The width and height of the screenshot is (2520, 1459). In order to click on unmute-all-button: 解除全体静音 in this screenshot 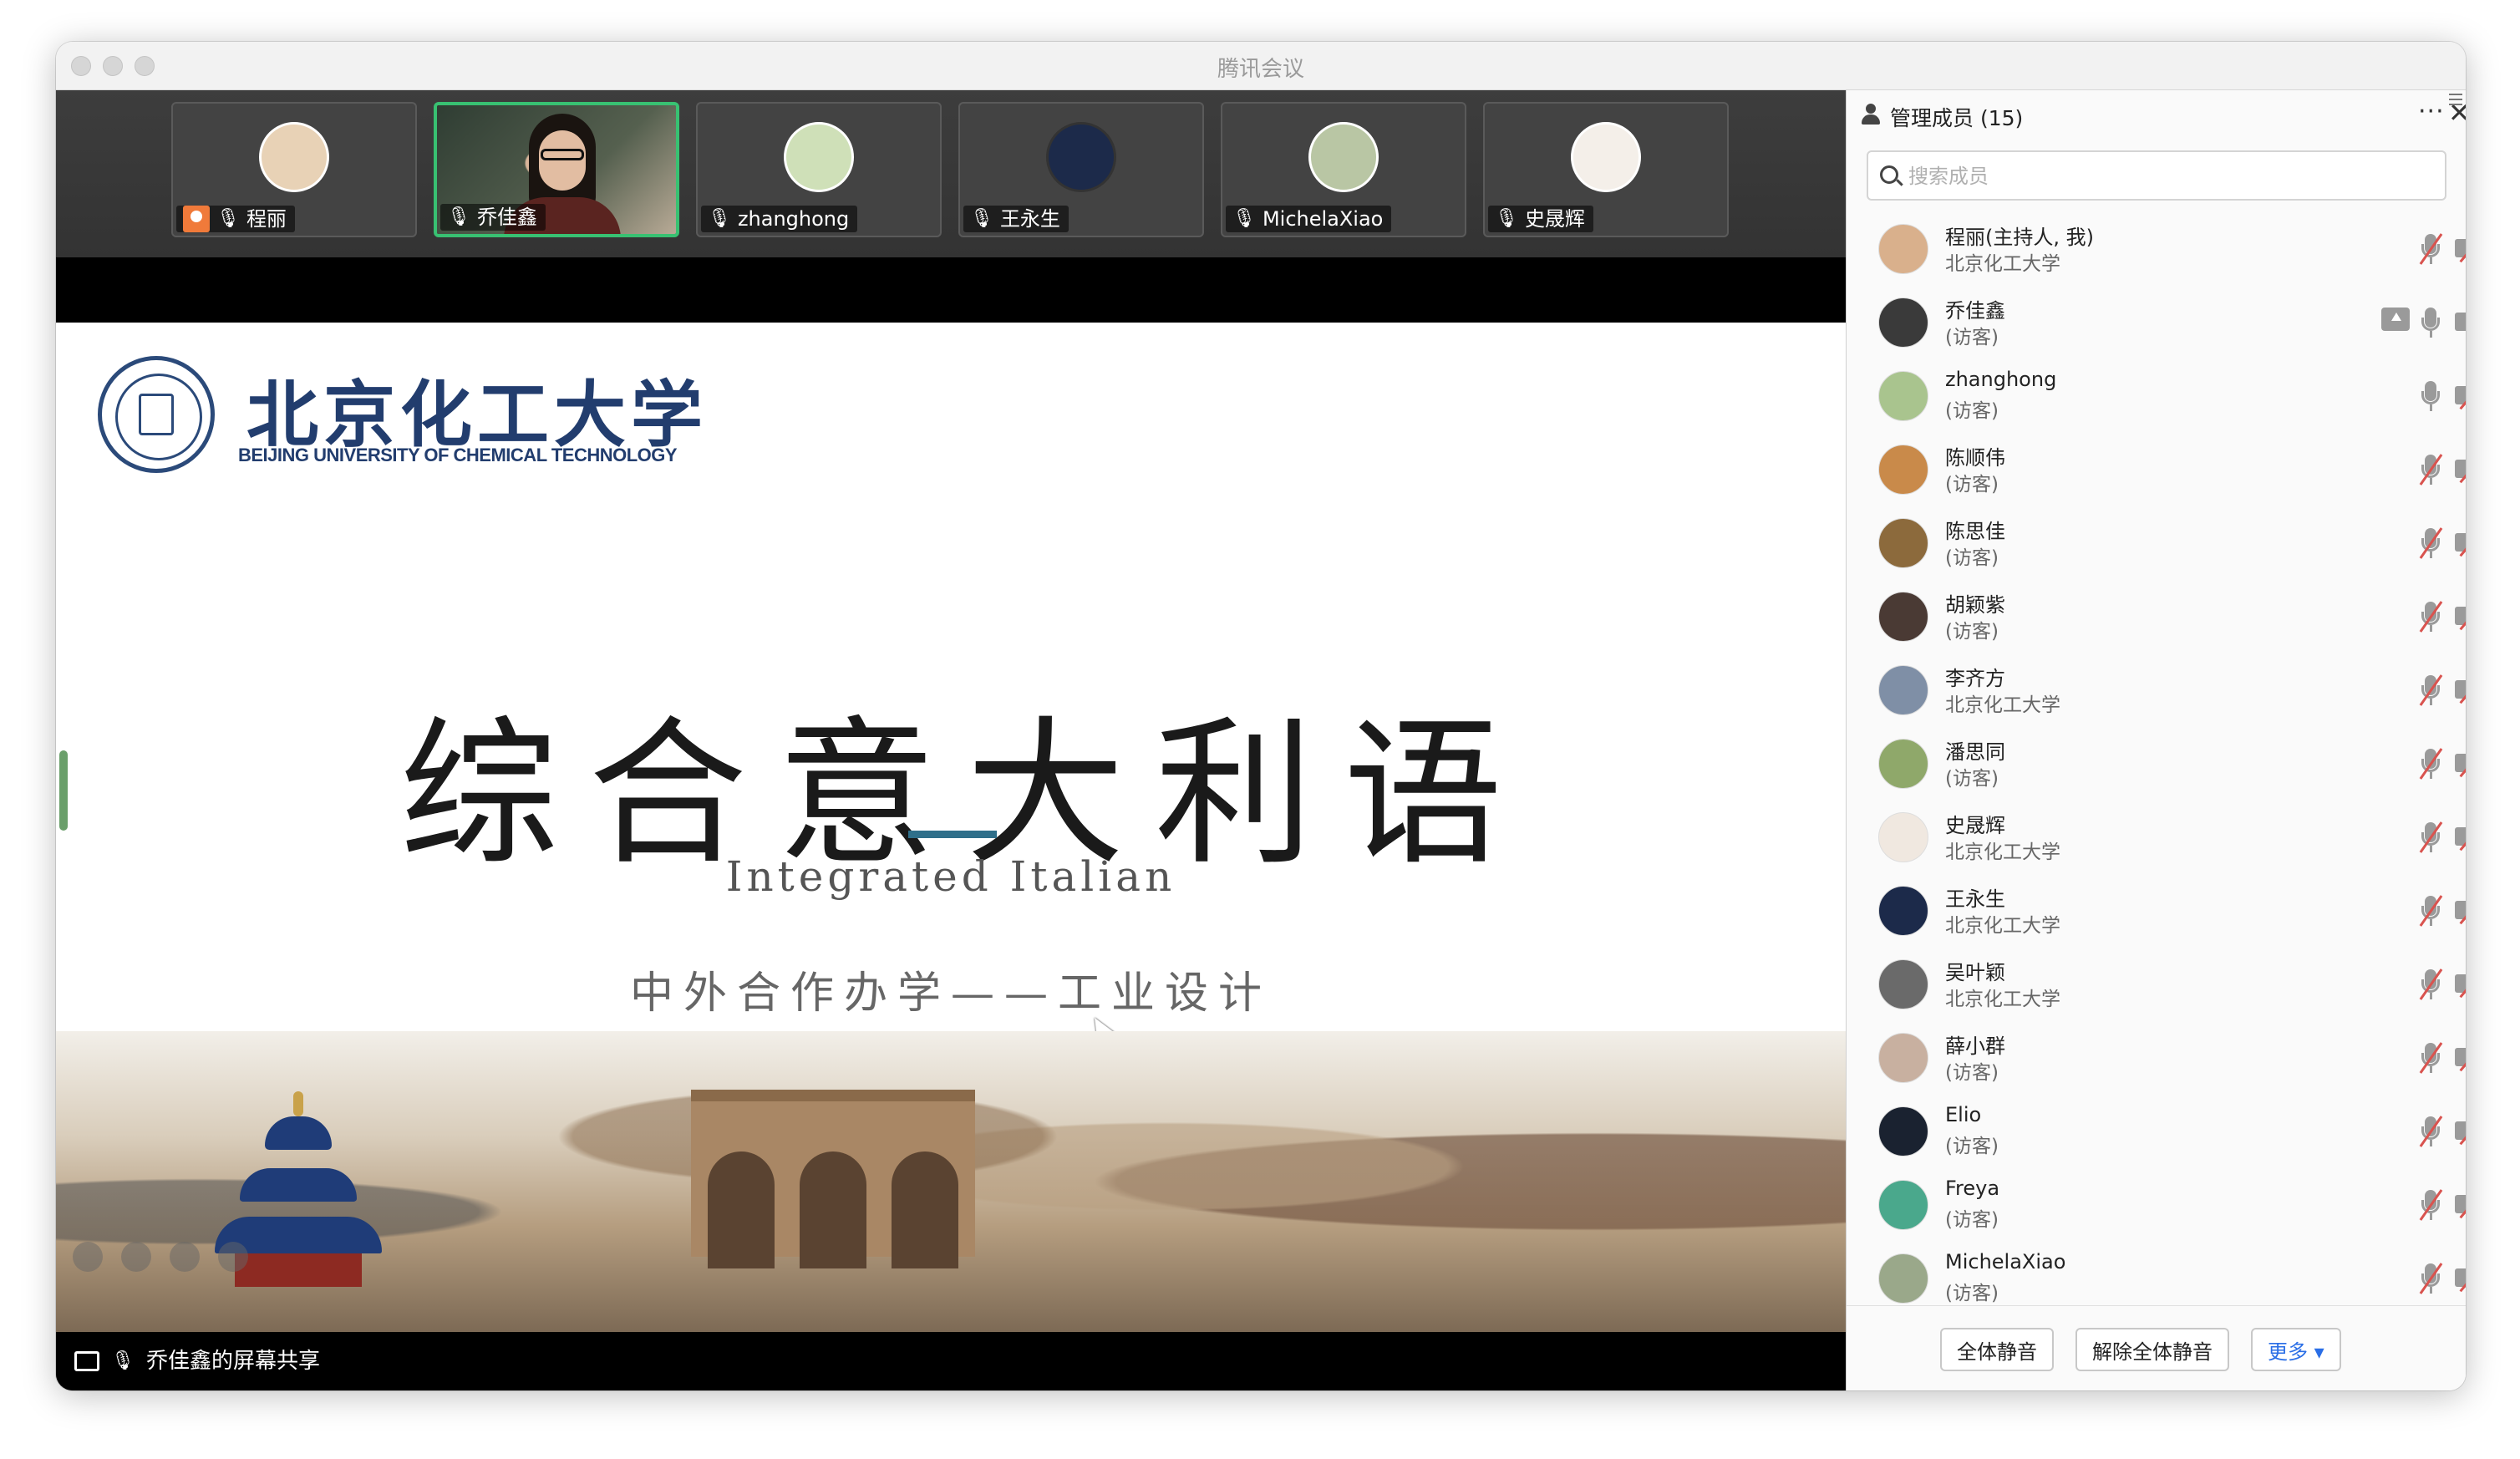, I will do `click(2152, 1350)`.